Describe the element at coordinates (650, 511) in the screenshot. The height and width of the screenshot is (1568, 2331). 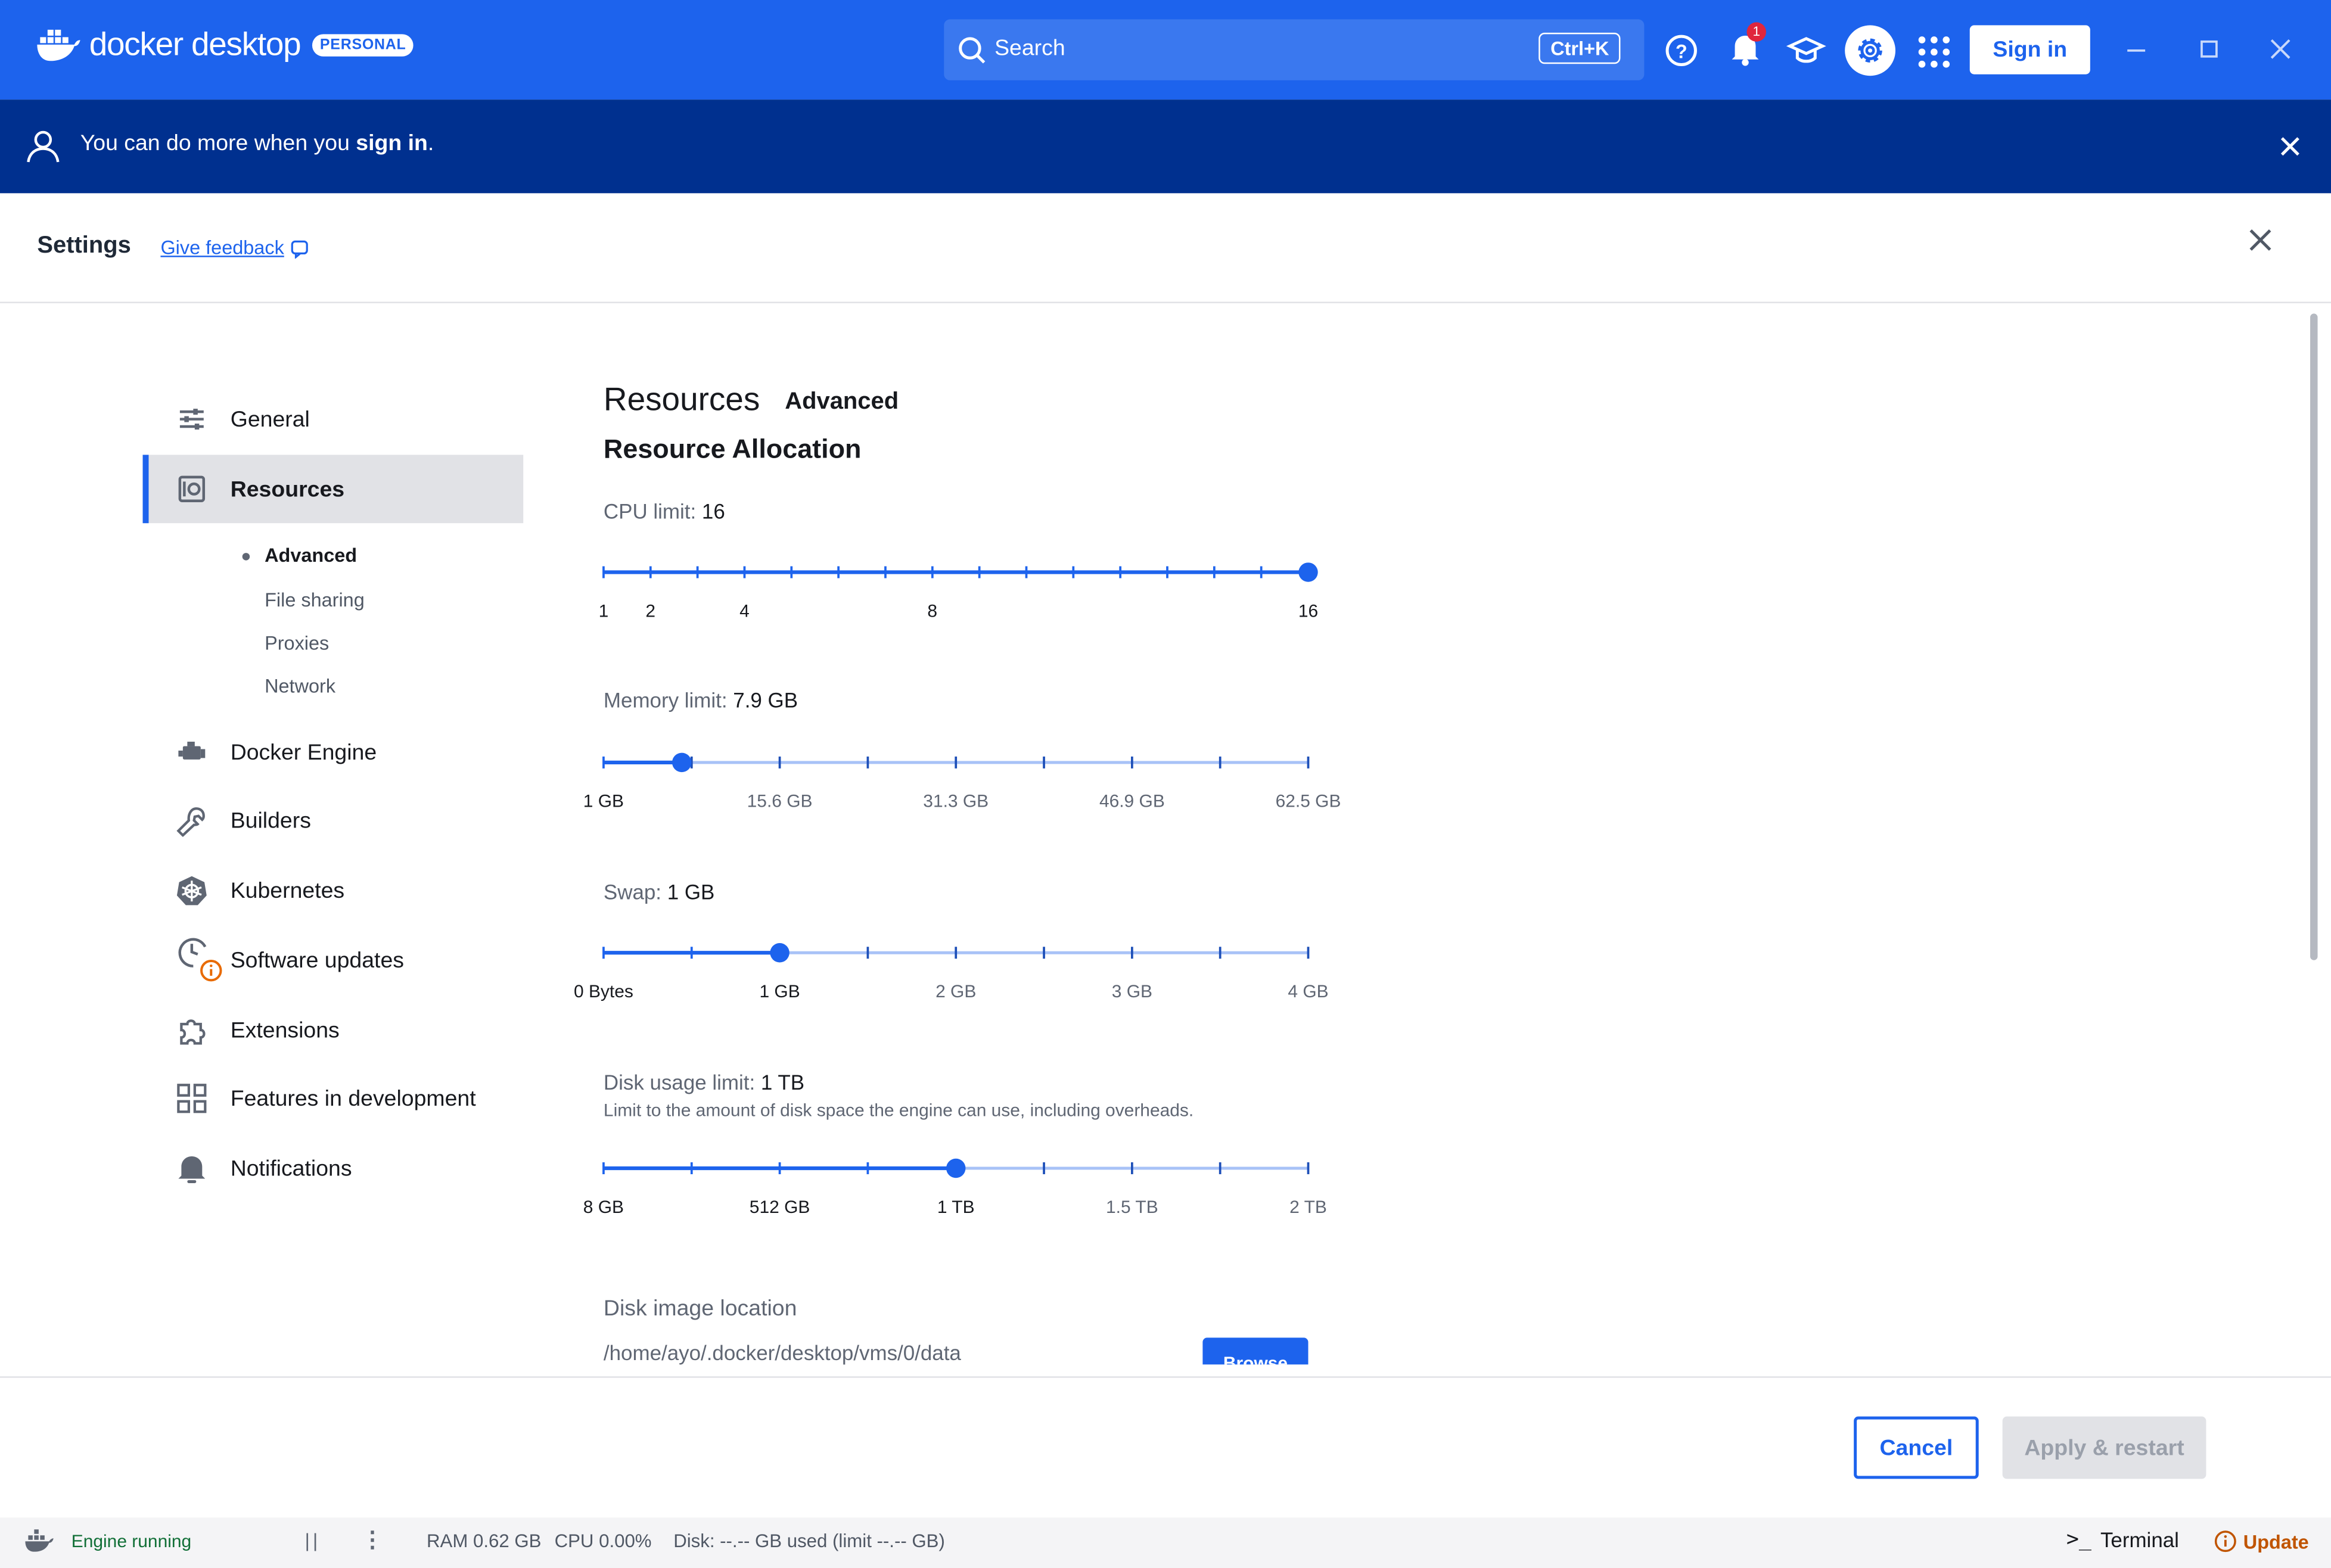
I see `cpu-label-text: CPU limit:` at that location.